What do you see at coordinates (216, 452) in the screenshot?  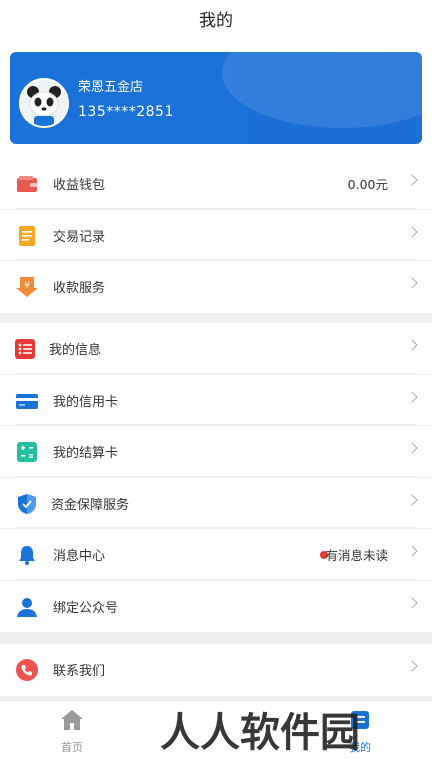 I see `menu-row-settlement-card: 我的结算卡` at bounding box center [216, 452].